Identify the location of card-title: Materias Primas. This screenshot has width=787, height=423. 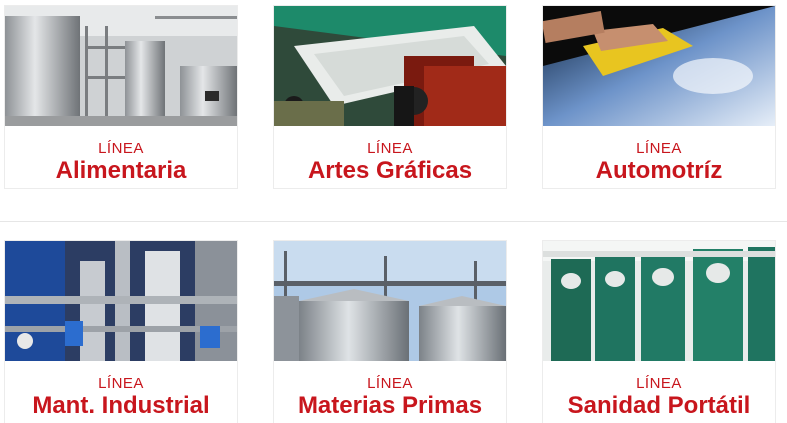
(390, 406).